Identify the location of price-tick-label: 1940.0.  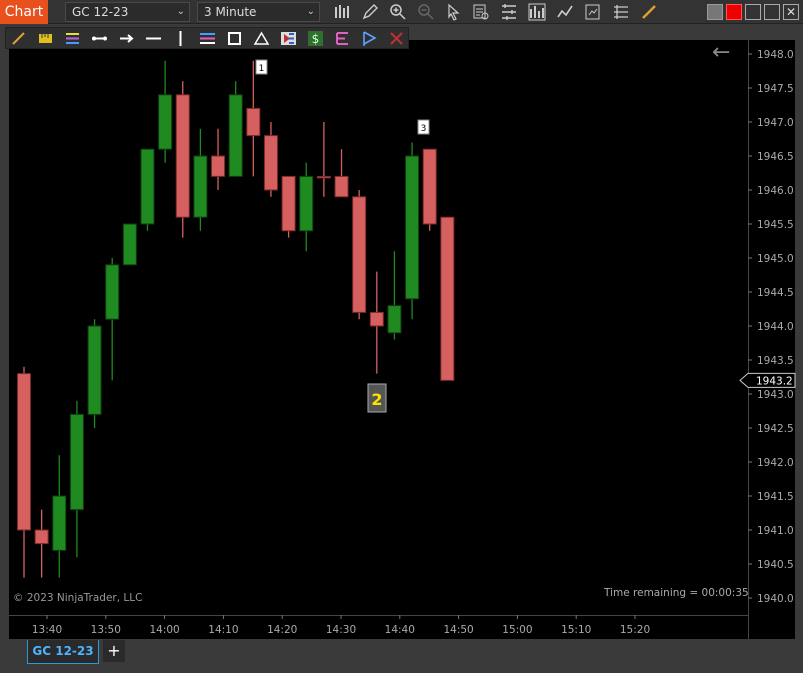
(775, 599).